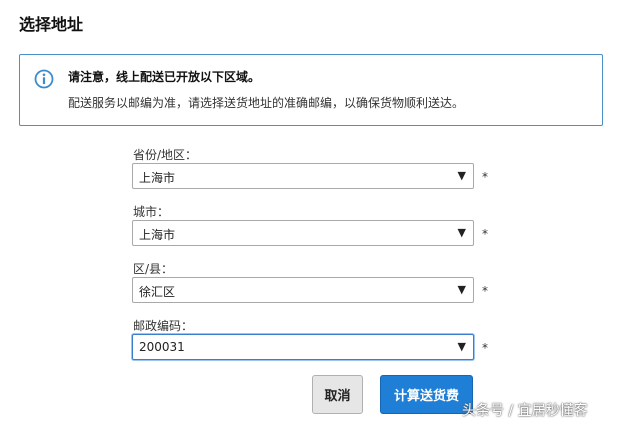  Describe the element at coordinates (162, 347) in the screenshot. I see `postal-code-value: 200031` at that location.